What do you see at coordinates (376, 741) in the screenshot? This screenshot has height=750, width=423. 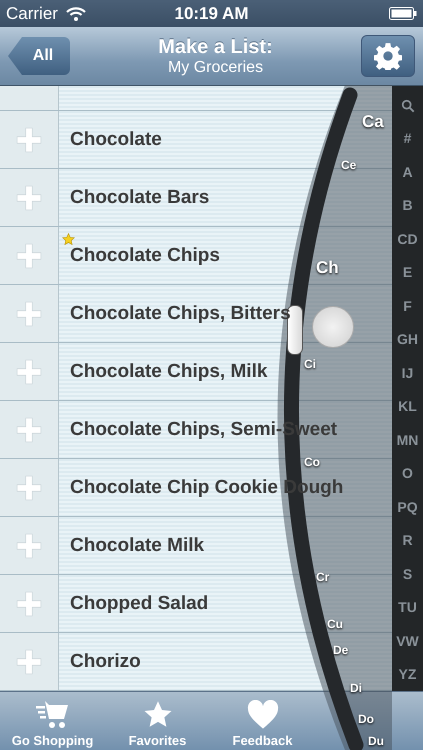 I see `scrubber-label: Du` at bounding box center [376, 741].